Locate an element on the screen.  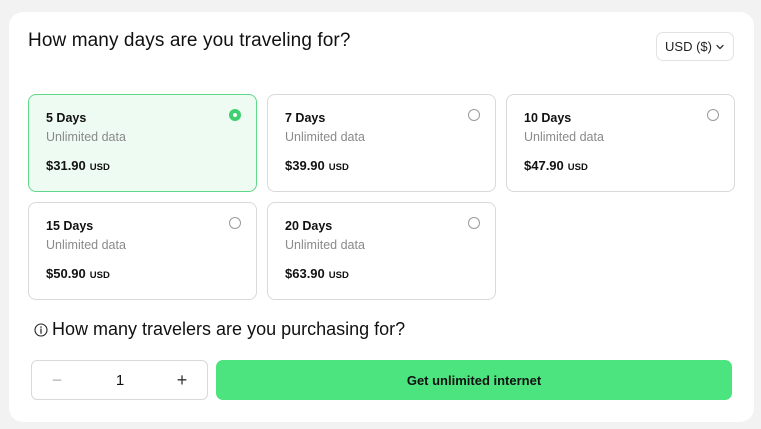
plan-price: $39.90 USD is located at coordinates (317, 165).